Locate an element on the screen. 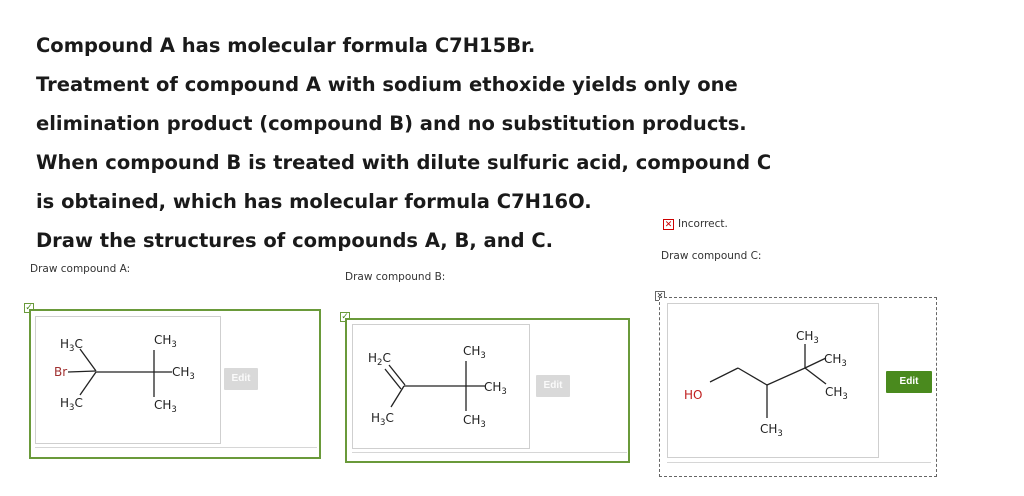 Image resolution: width=1024 pixels, height=496 pixels. compound-c-label: Draw compound C: is located at coordinates (711, 256).